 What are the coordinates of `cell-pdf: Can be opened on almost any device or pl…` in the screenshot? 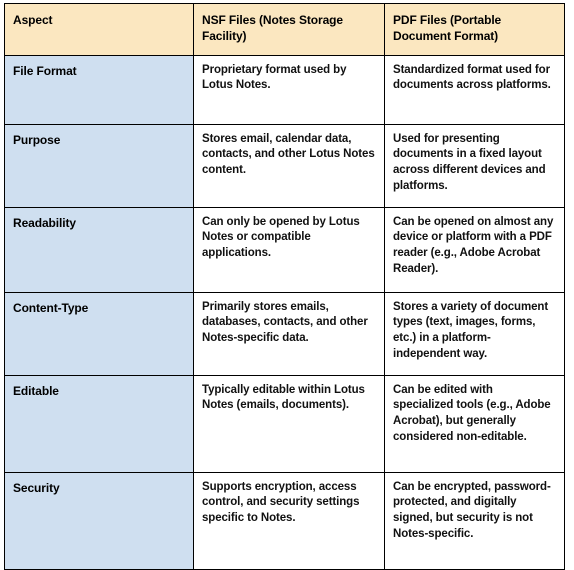 It's located at (474, 249).